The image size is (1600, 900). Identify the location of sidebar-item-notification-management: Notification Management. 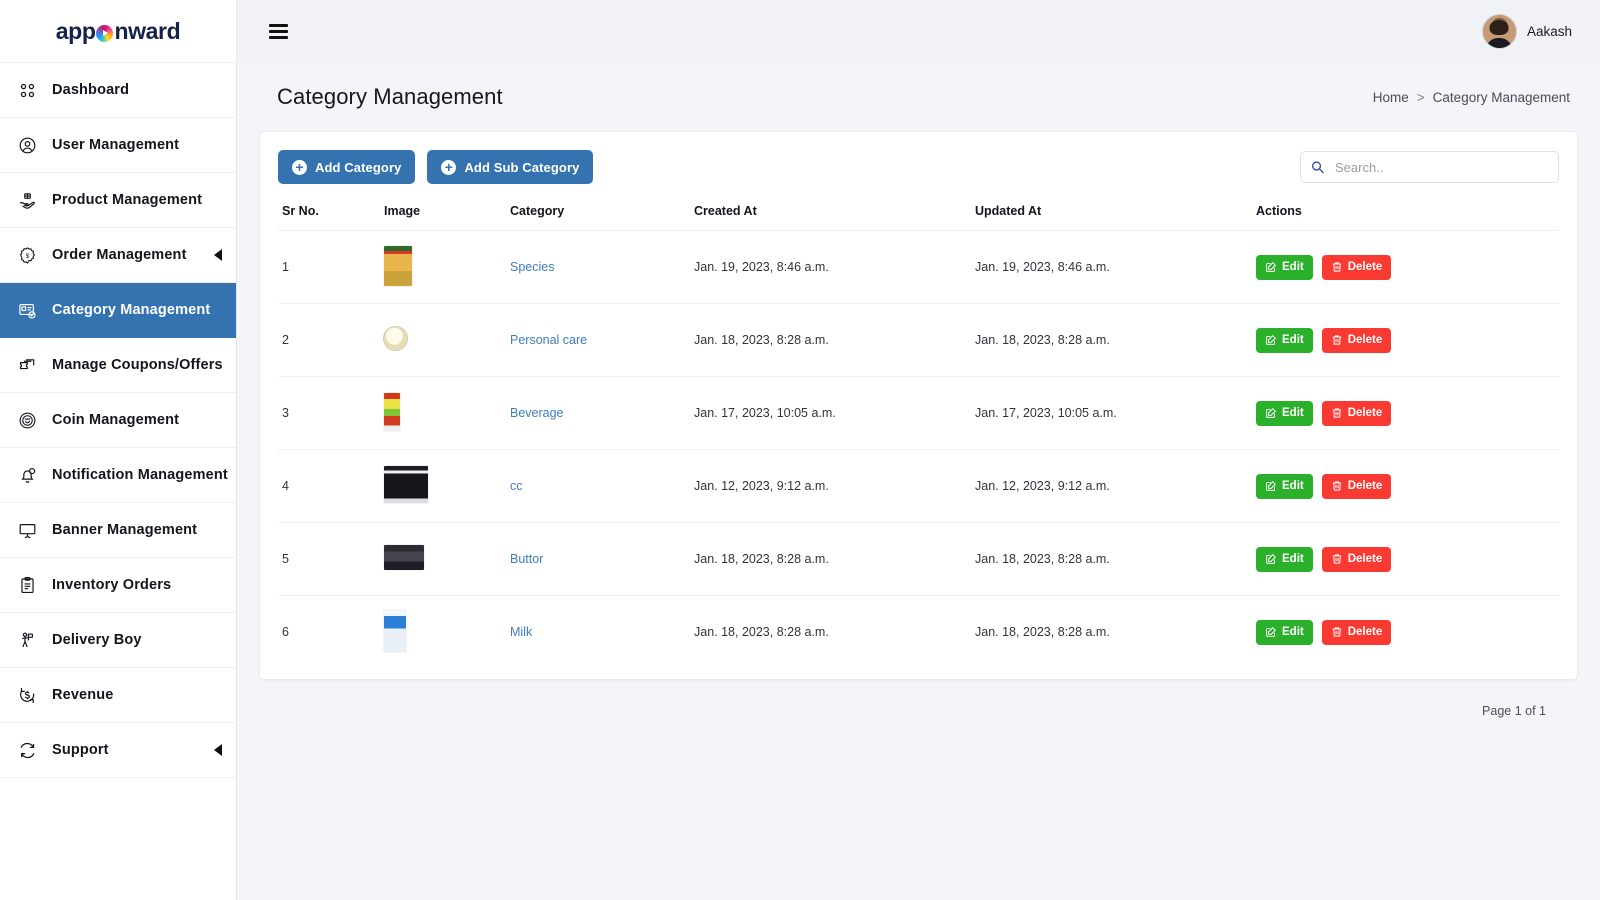
(118, 475).